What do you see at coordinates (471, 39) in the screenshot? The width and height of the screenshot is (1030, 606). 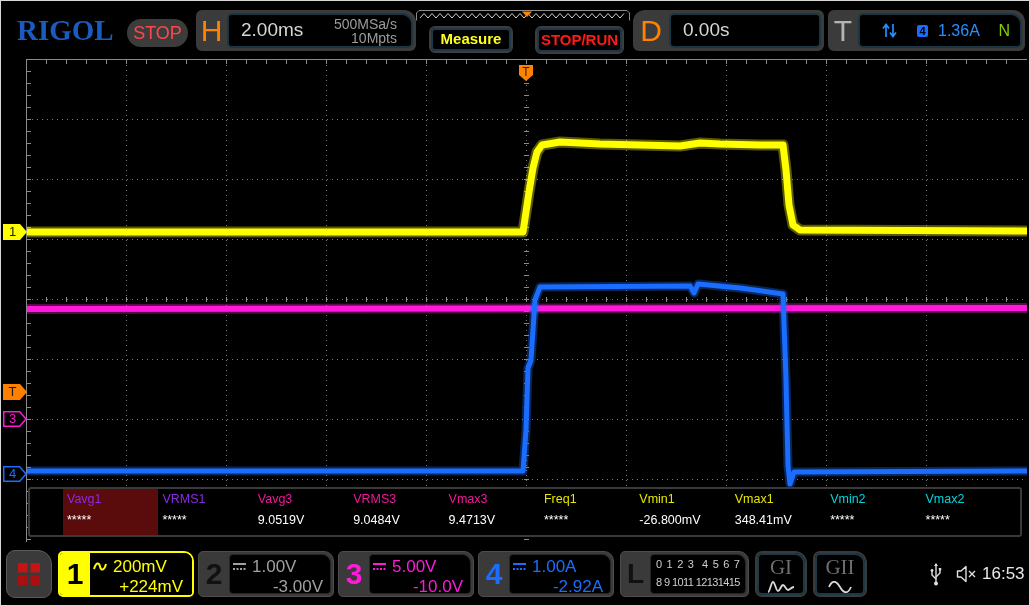 I see `measure-button: Measure` at bounding box center [471, 39].